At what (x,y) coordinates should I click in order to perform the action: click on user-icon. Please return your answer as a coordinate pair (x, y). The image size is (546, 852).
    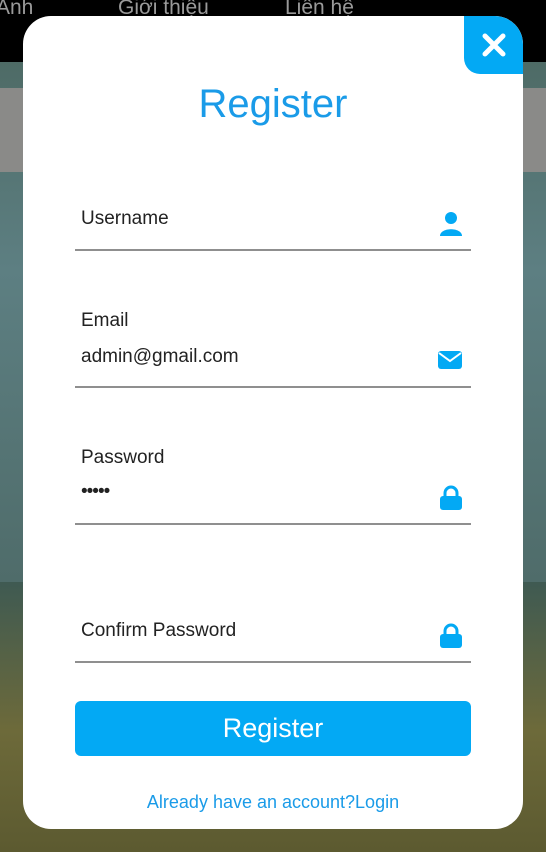
    Looking at the image, I should click on (451, 224).